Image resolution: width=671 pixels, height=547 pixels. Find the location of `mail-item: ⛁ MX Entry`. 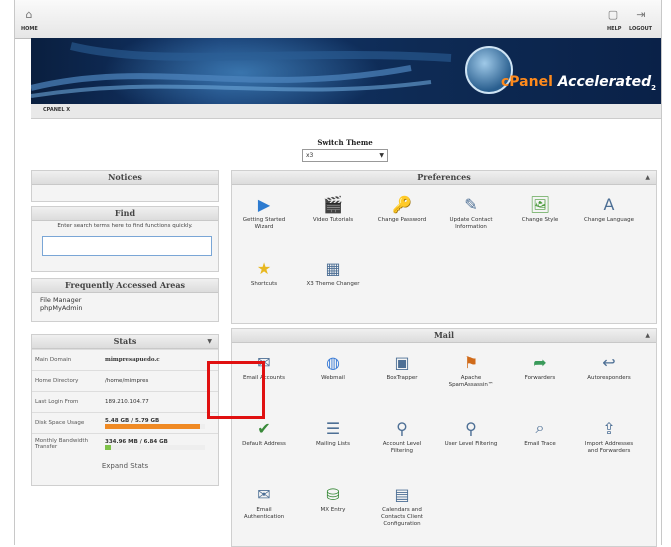

mail-item: ⛁ MX Entry is located at coordinates (333, 498).